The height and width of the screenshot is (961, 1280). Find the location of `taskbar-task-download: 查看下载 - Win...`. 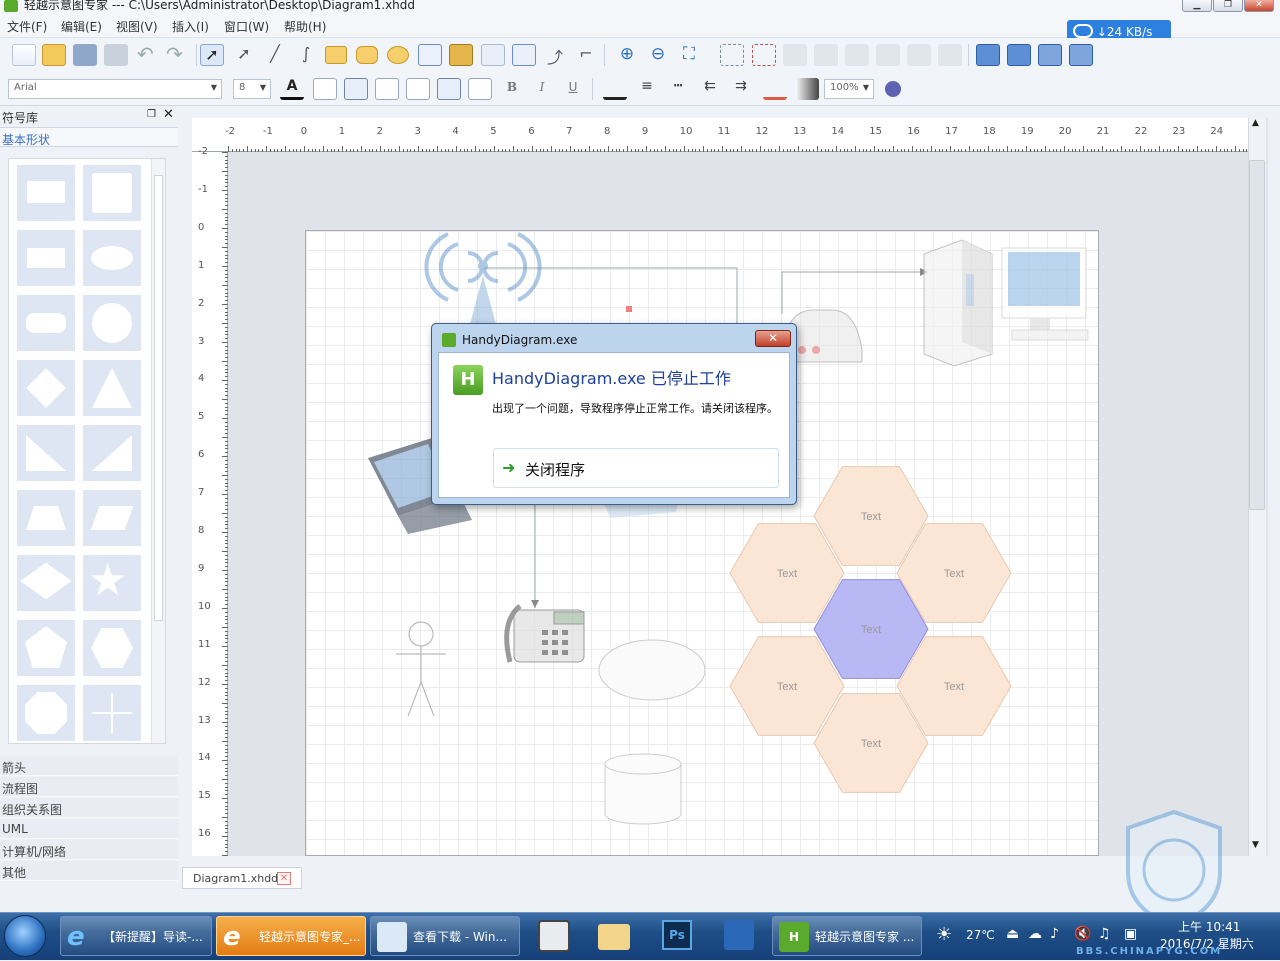

taskbar-task-download: 查看下载 - Win... is located at coordinates (445, 936).